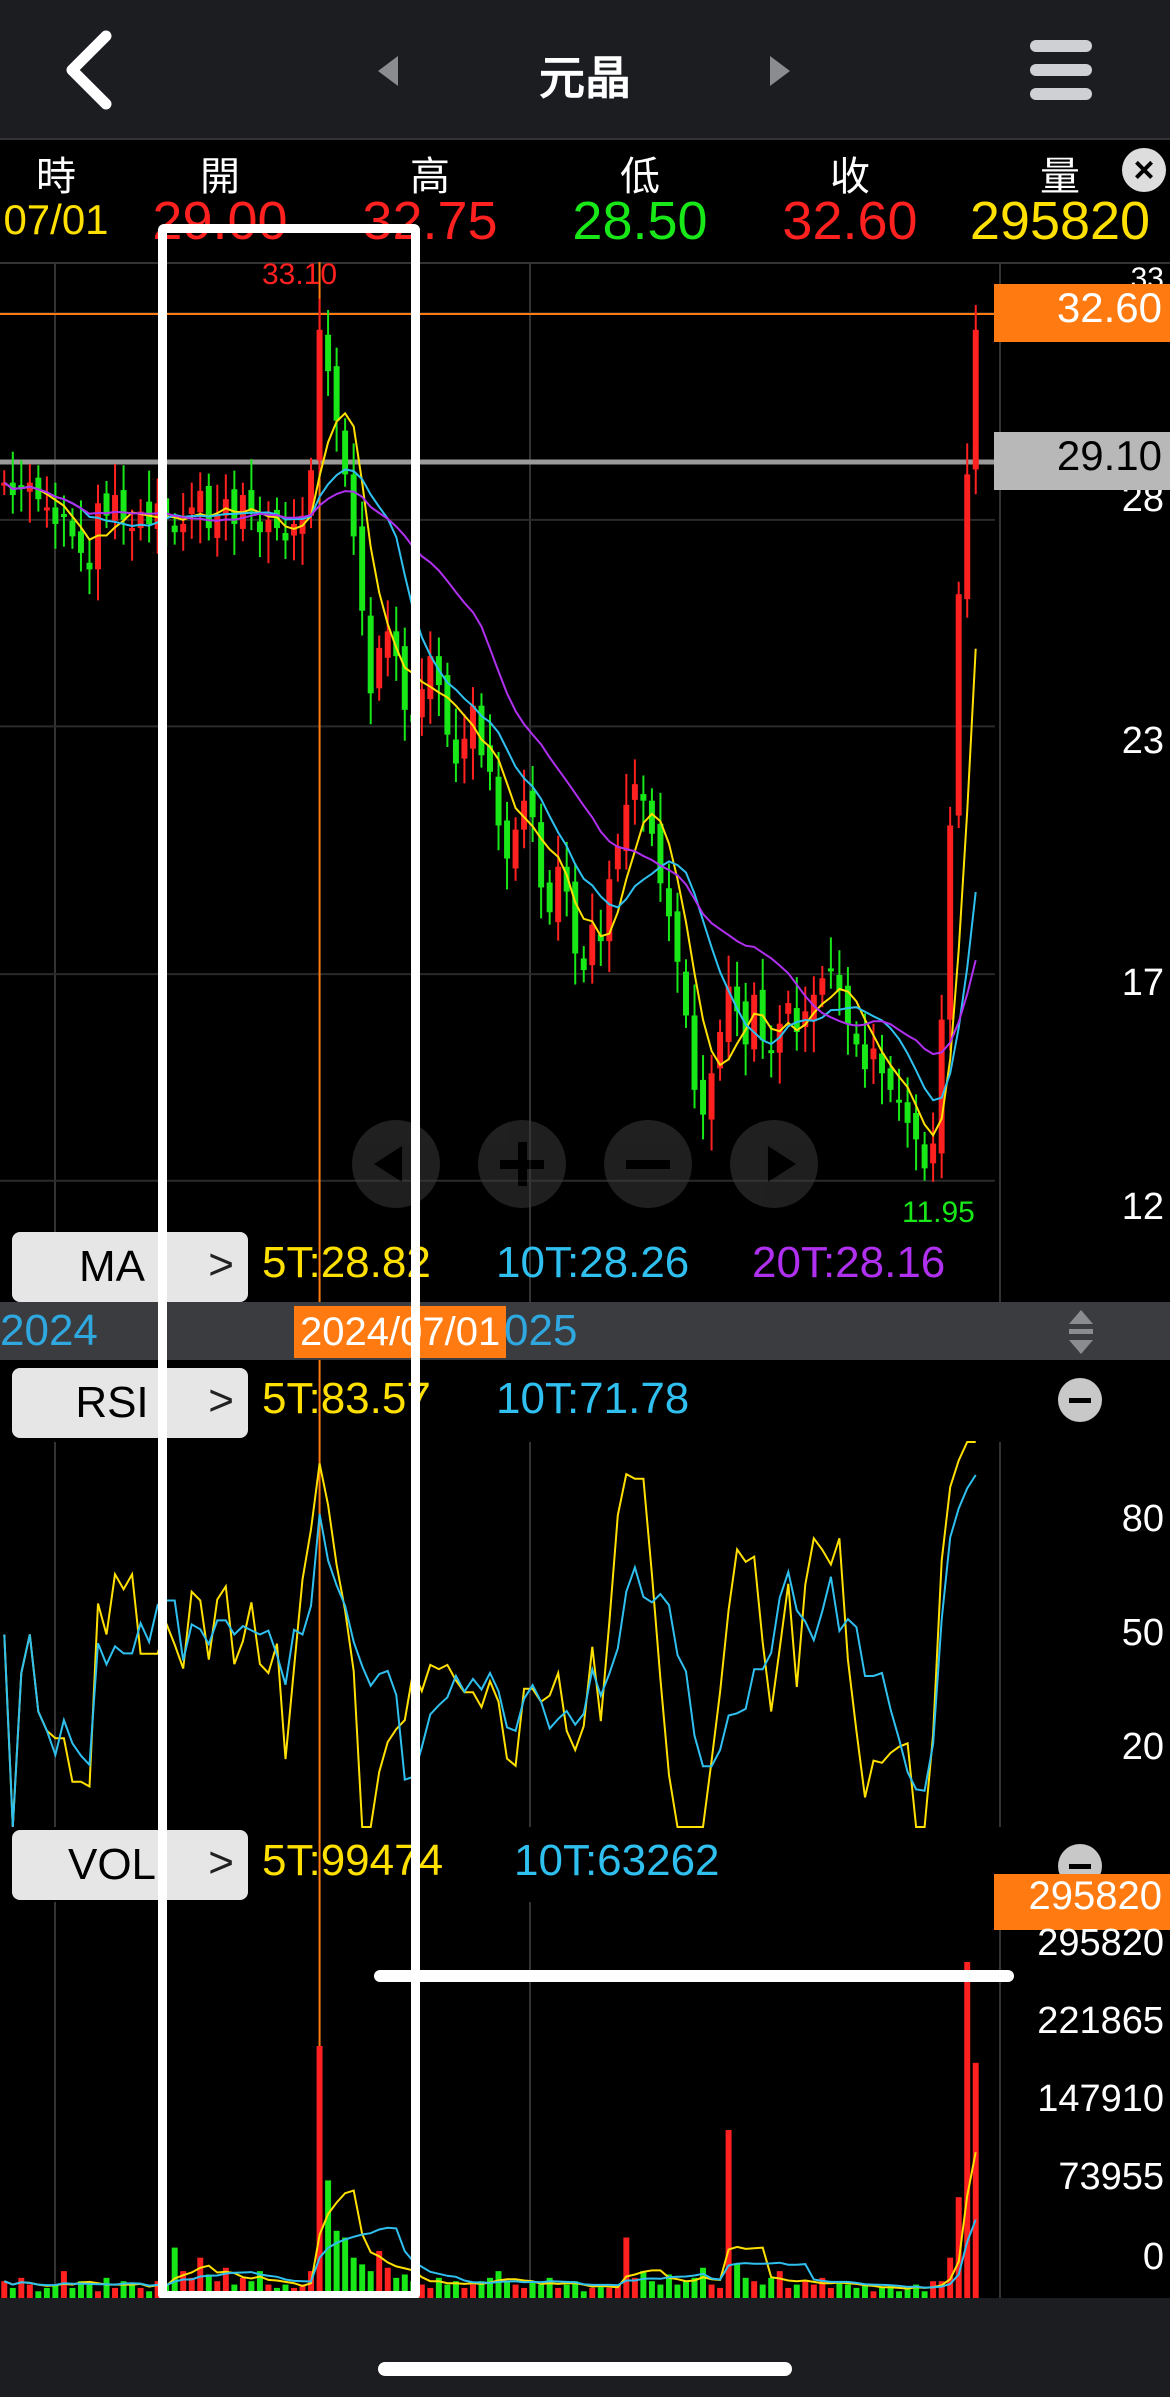 This screenshot has width=1170, height=2397. I want to click on remove-rsi-icon, so click(1080, 1400).